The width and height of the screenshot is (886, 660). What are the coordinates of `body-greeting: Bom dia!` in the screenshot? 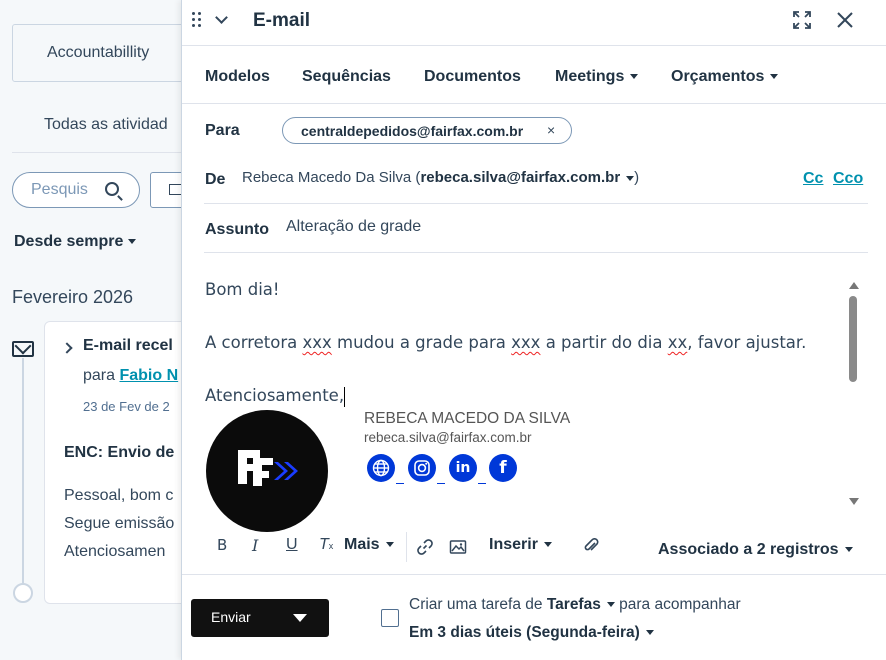 It's located at (242, 289).